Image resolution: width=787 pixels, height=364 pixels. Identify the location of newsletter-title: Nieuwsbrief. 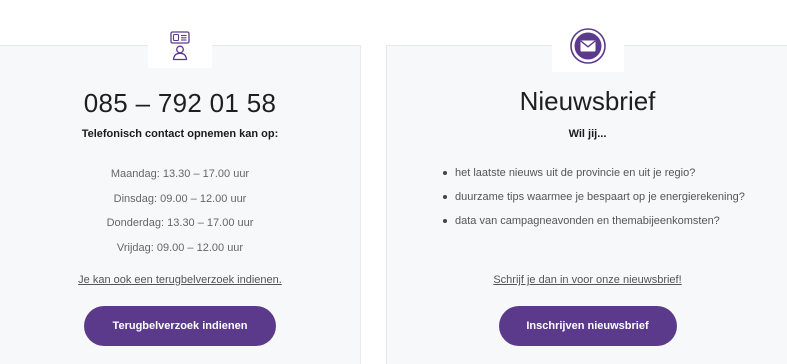
(587, 101).